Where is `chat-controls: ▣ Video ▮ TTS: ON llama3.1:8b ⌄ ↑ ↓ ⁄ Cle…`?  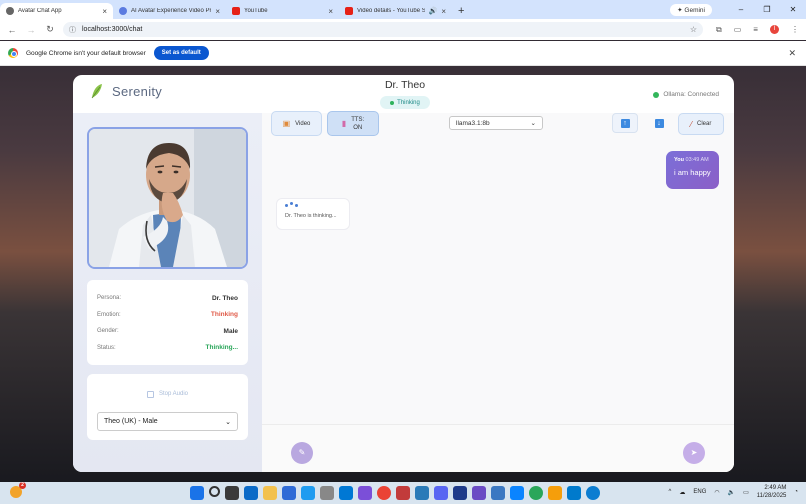 chat-controls: ▣ Video ▮ TTS: ON llama3.1:8b ⌄ ↑ ↓ ⁄ Cle… is located at coordinates (498, 125).